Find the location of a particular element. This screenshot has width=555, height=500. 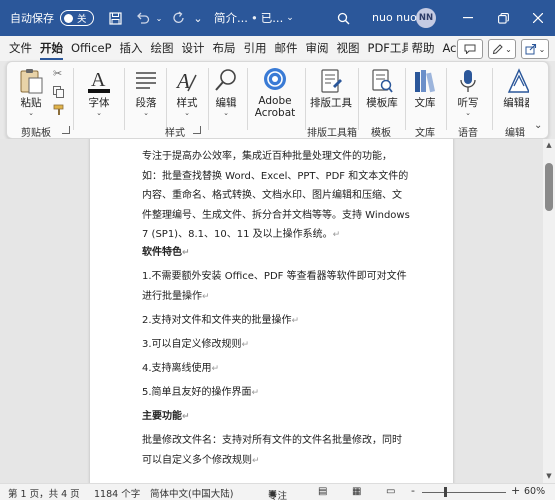

clipboard-launcher-icon is located at coordinates (66, 130).